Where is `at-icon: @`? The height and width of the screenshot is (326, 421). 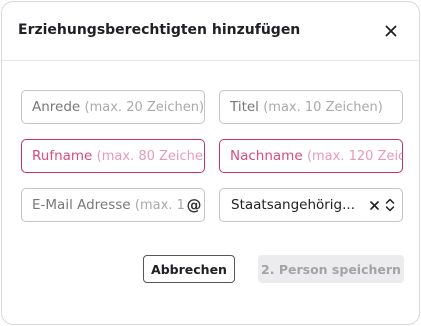 at-icon: @ is located at coordinates (194, 205).